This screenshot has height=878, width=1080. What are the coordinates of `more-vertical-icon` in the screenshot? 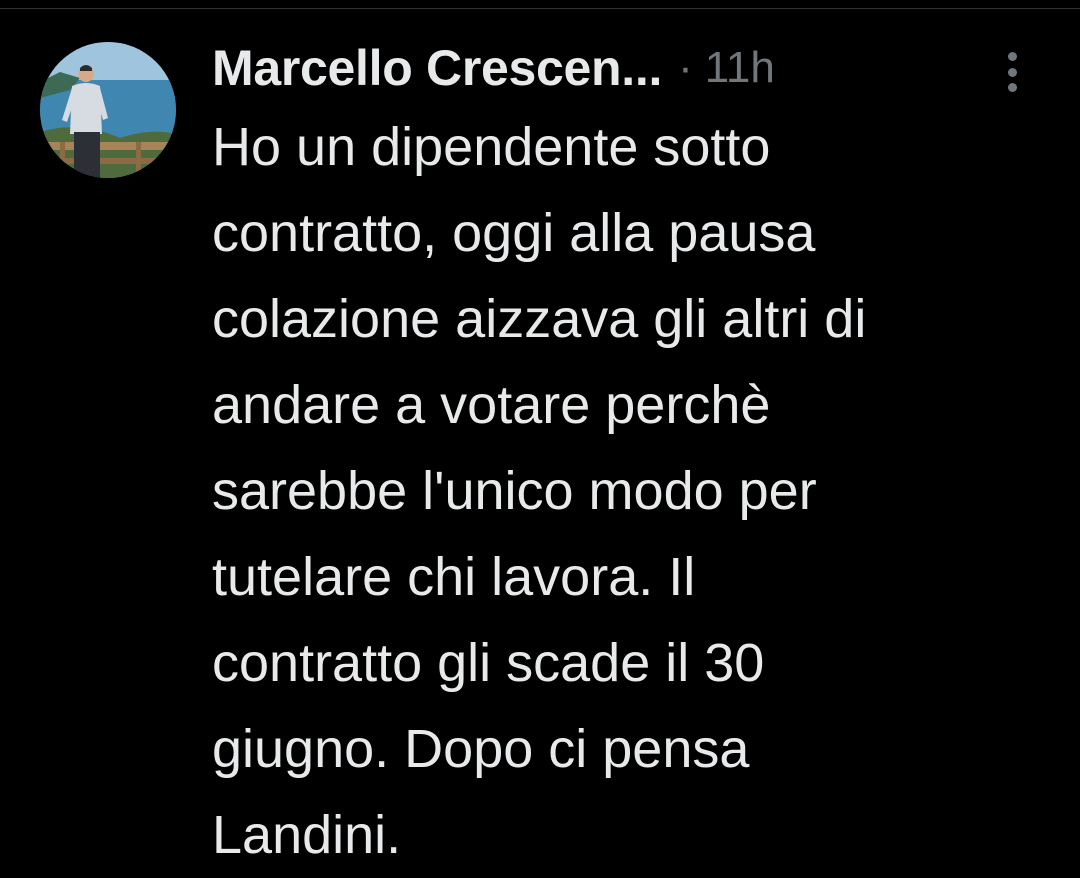 It's located at (1012, 72).